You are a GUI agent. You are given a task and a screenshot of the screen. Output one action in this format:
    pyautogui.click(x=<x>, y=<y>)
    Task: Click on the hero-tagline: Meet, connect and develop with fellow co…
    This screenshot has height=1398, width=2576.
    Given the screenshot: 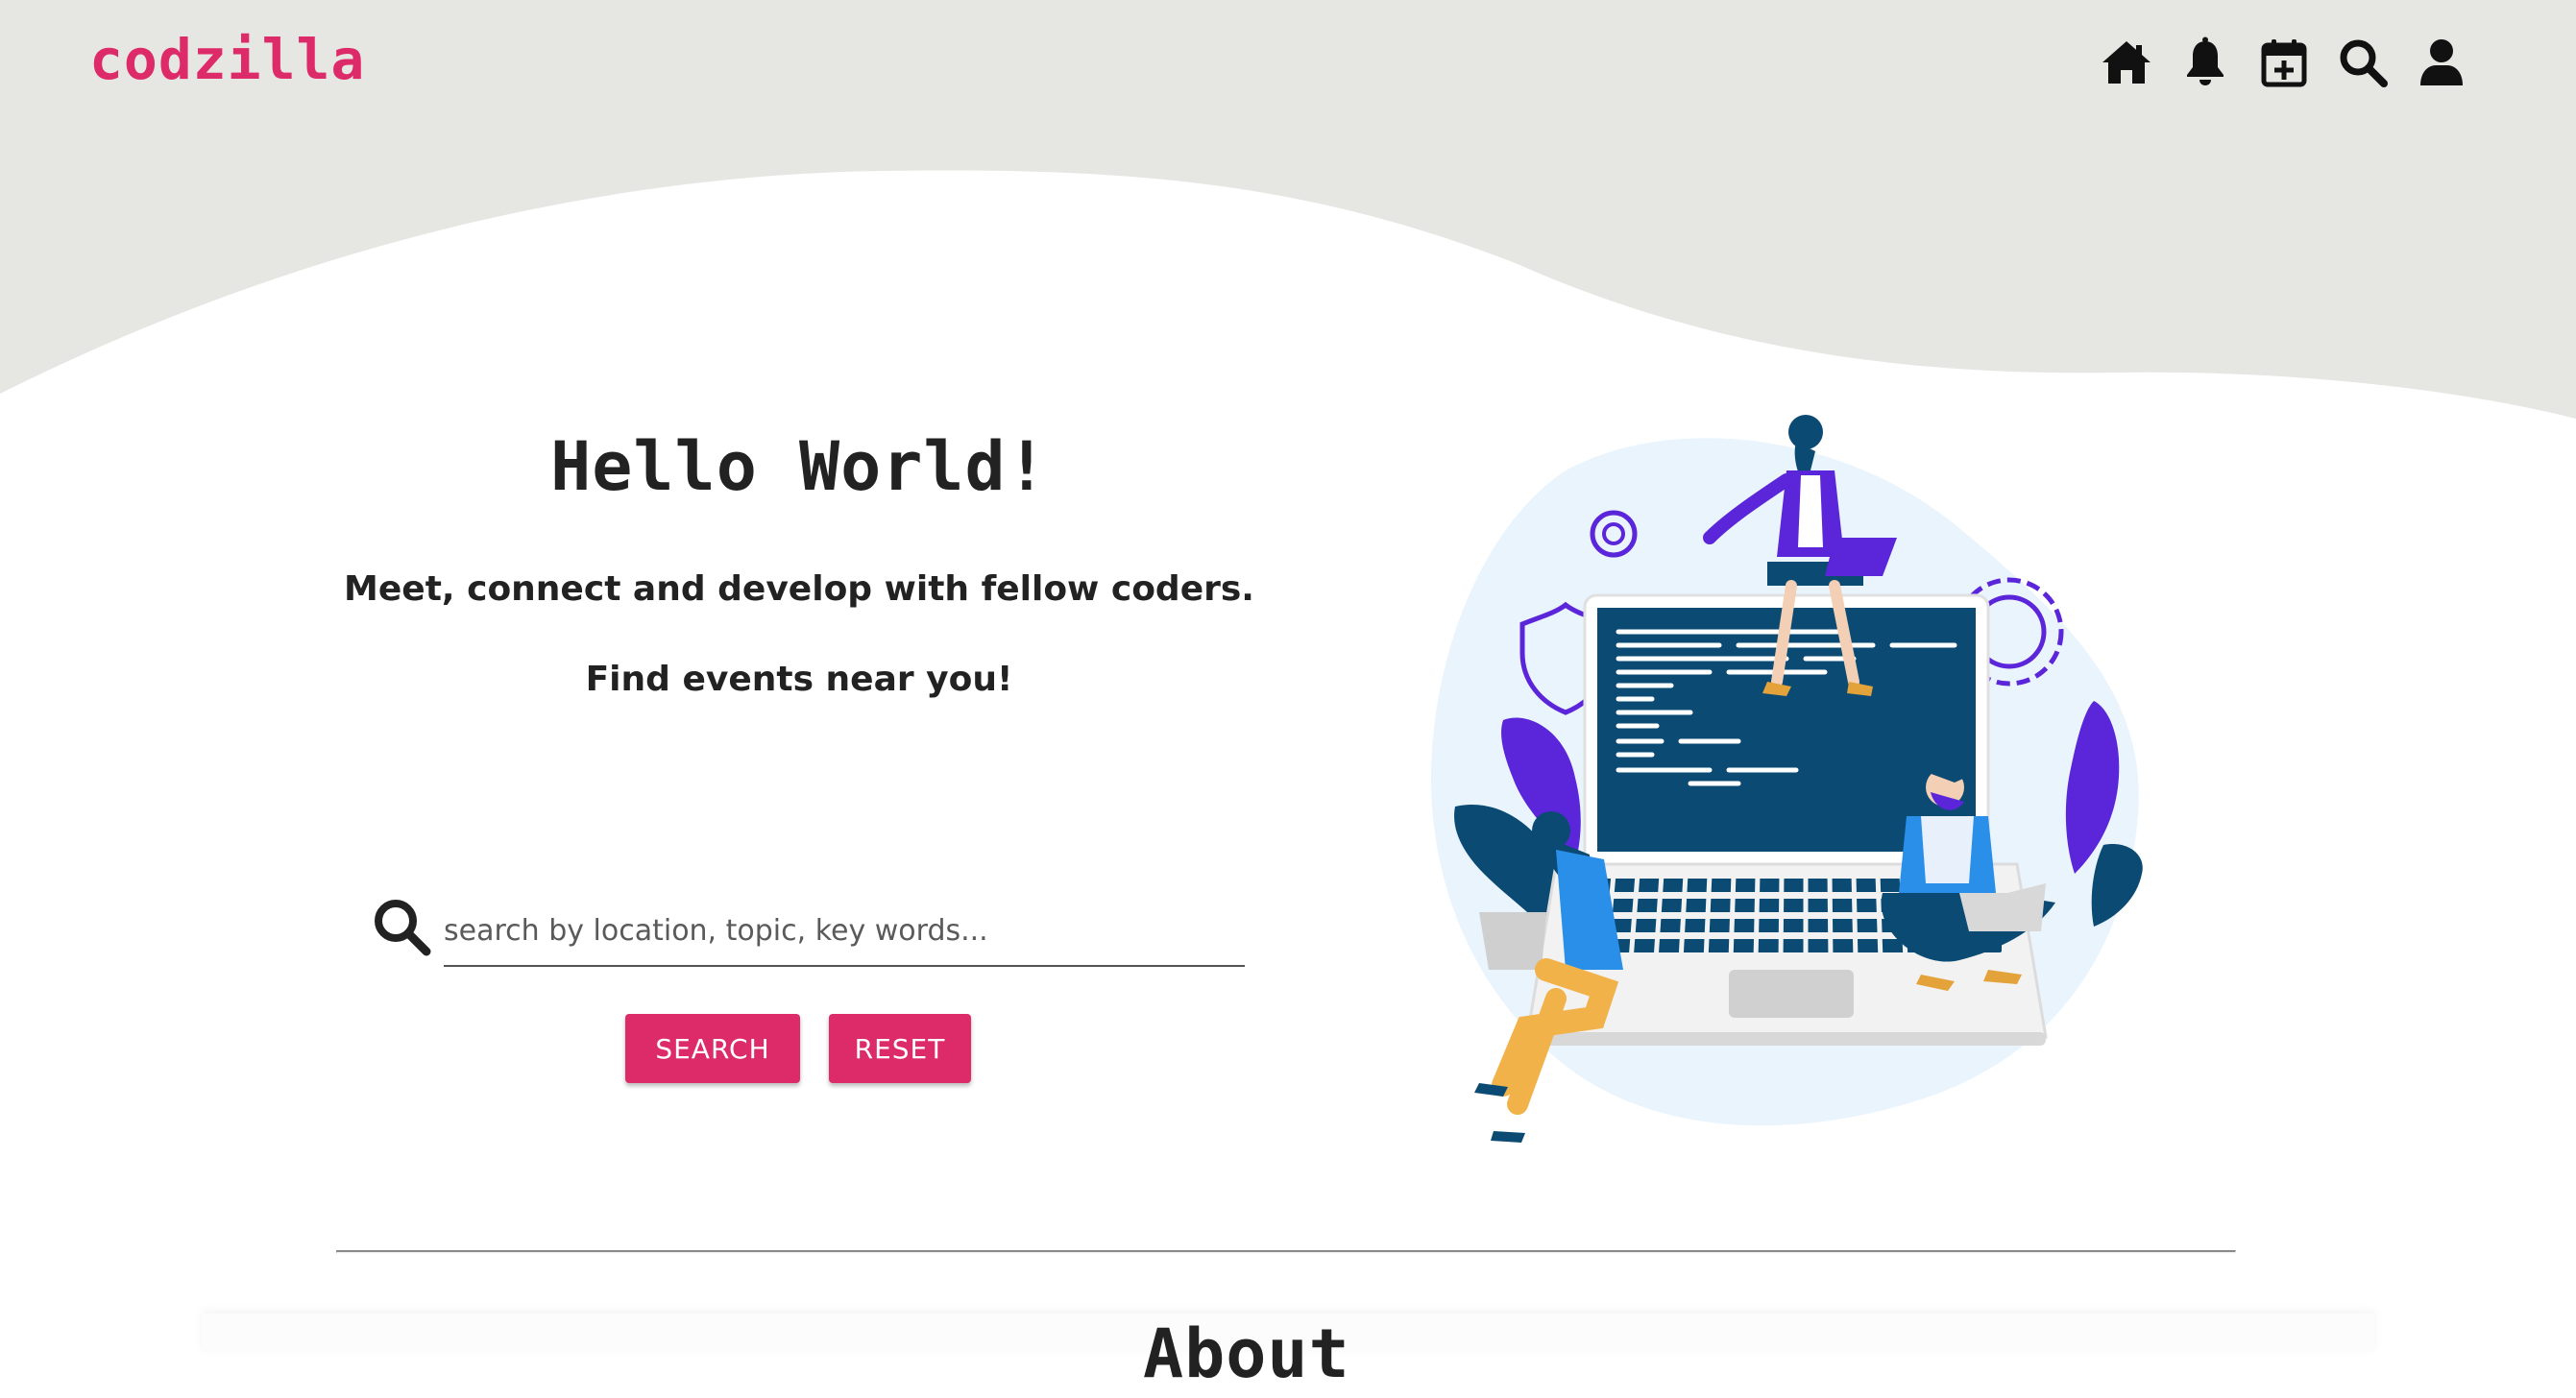 What is the action you would take?
    pyautogui.click(x=799, y=589)
    